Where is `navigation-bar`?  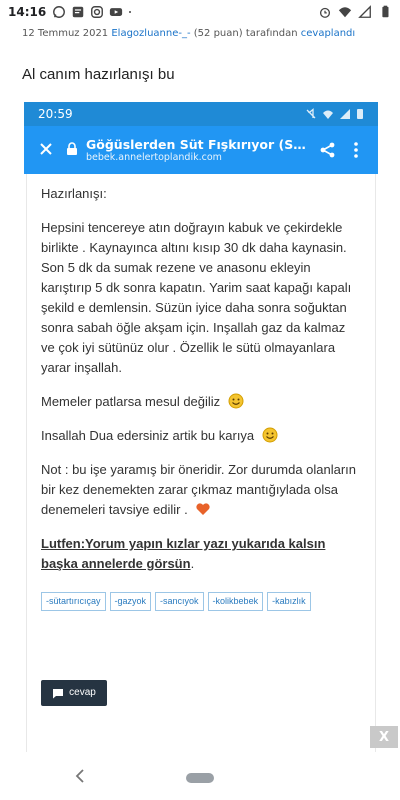
navigation-bar is located at coordinates (200, 778).